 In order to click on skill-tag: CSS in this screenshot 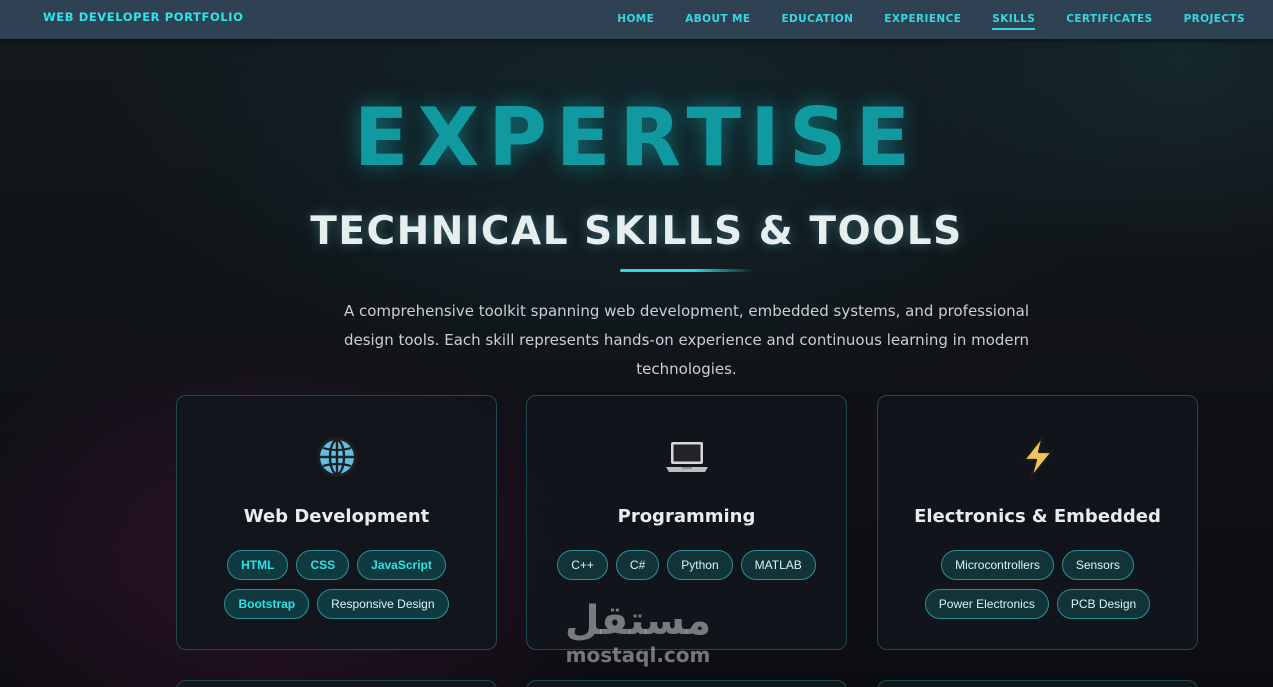, I will do `click(323, 565)`.